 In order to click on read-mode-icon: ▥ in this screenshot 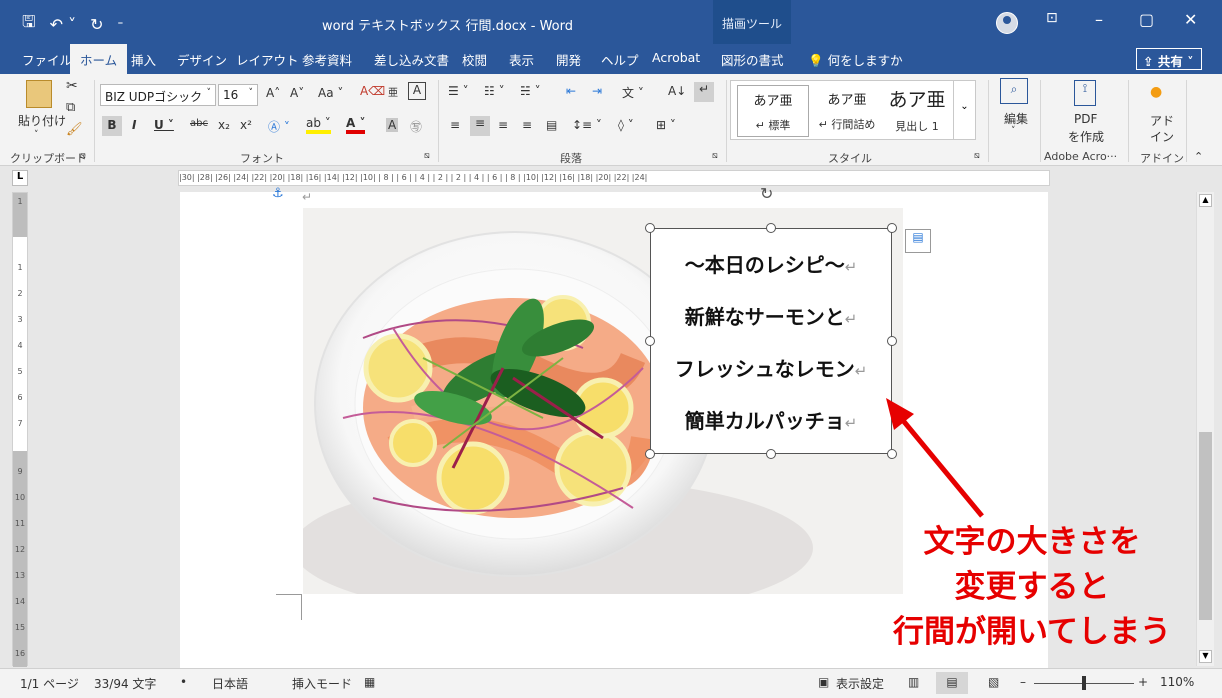, I will do `click(913, 682)`.